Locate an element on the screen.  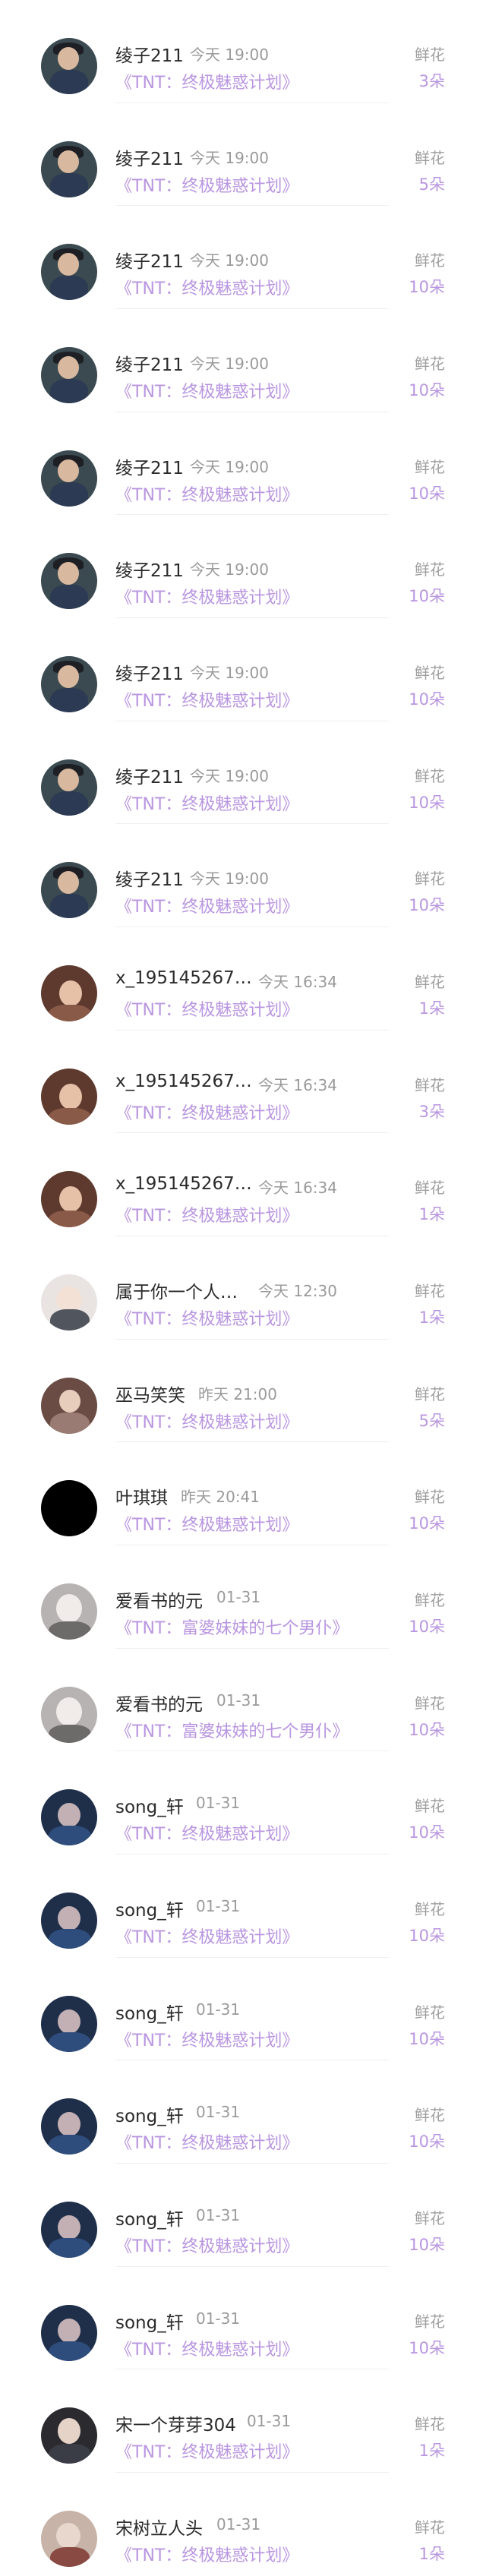
user-name: 巫马笑笑 is located at coordinates (150, 1393).